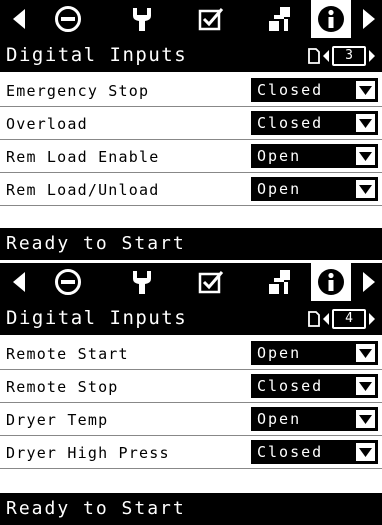  What do you see at coordinates (83, 190) in the screenshot?
I see `input-label: Rem Load/Unload` at bounding box center [83, 190].